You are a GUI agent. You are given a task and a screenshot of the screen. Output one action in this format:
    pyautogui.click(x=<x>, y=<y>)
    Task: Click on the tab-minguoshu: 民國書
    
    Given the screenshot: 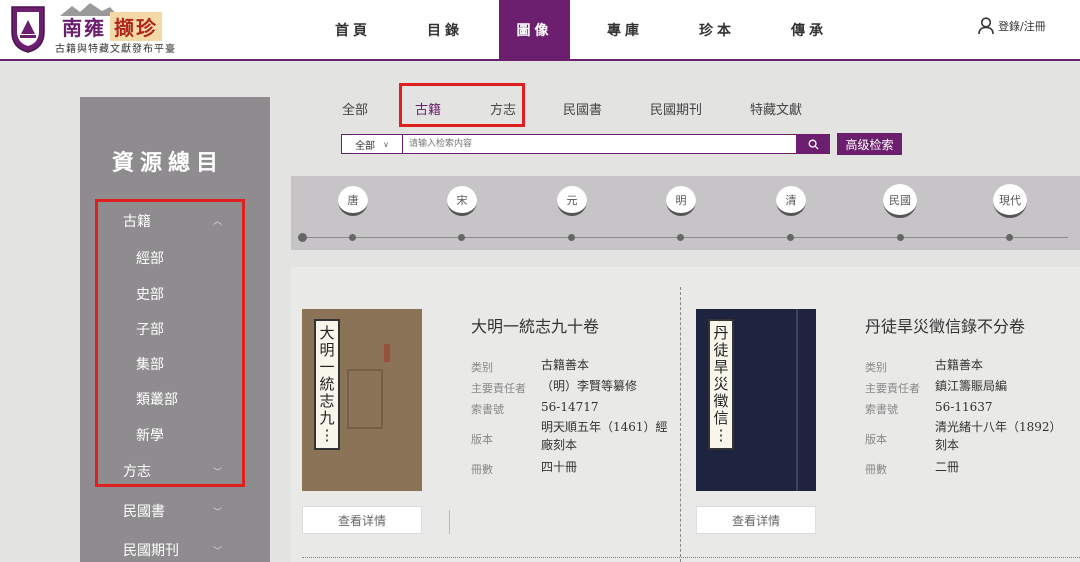 What is the action you would take?
    pyautogui.click(x=582, y=108)
    